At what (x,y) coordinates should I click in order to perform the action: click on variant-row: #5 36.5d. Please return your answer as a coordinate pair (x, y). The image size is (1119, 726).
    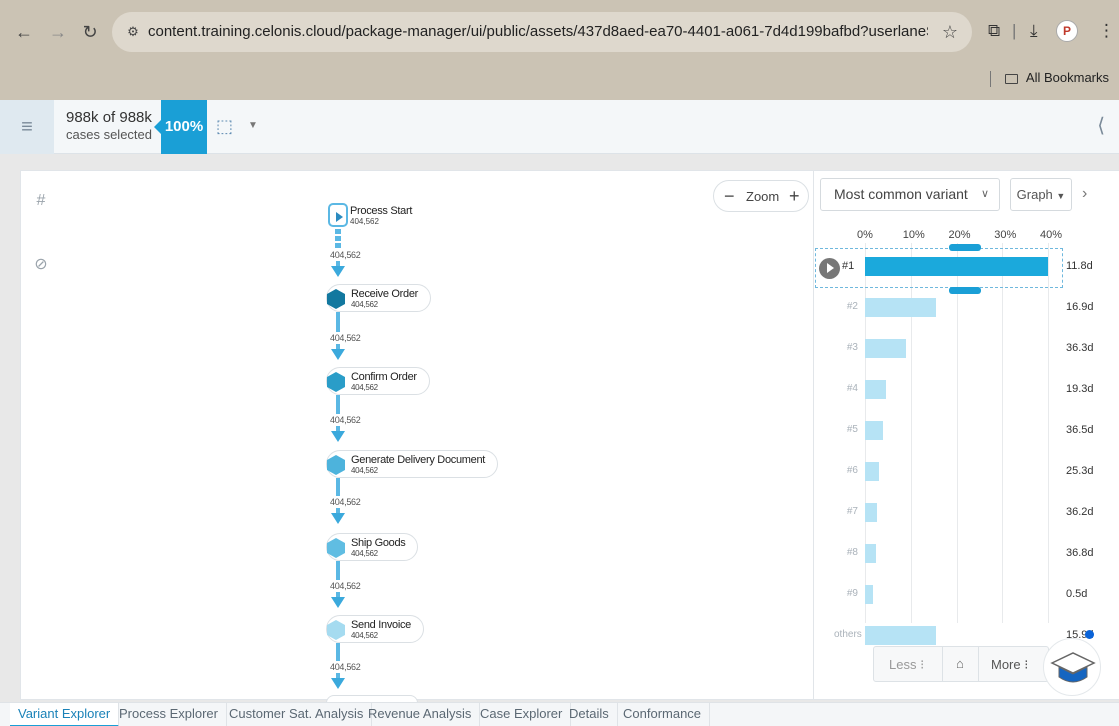
    Looking at the image, I should click on (966, 437).